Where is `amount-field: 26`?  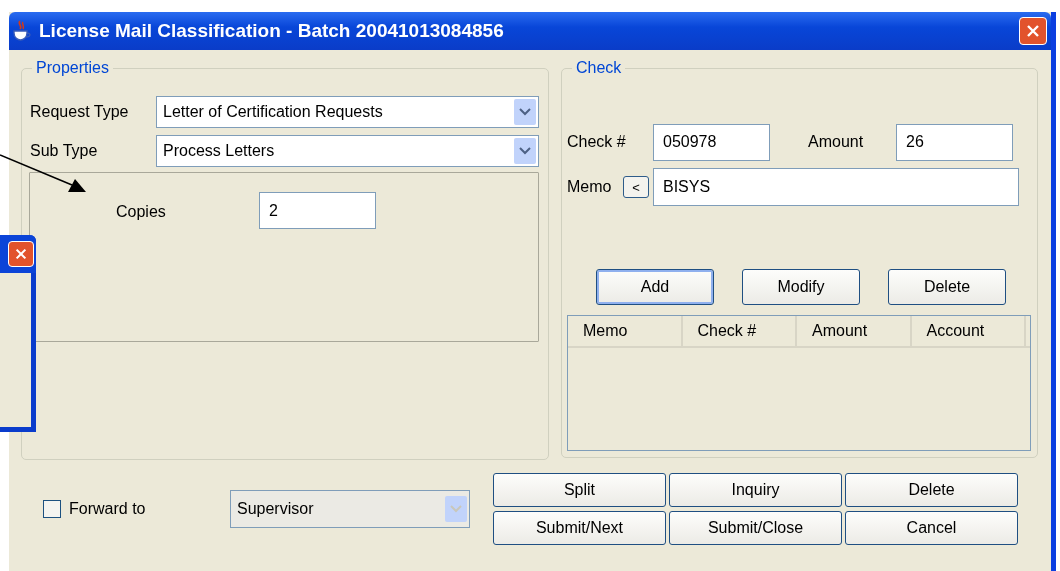
amount-field: 26 is located at coordinates (954, 142).